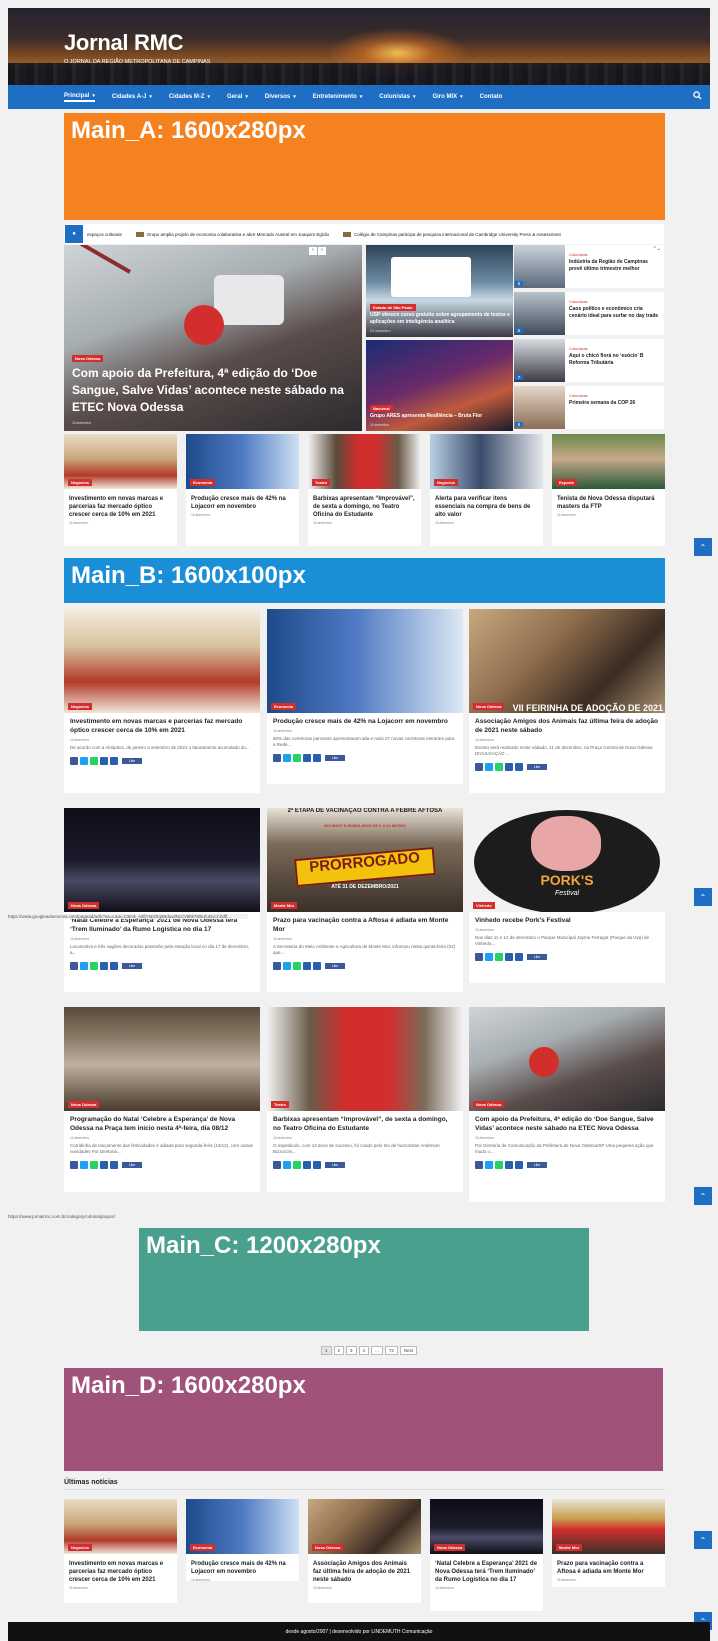 The width and height of the screenshot is (718, 1641). What do you see at coordinates (363, 1419) in the screenshot?
I see `ad-main-d: Main_D: 1600x280px` at bounding box center [363, 1419].